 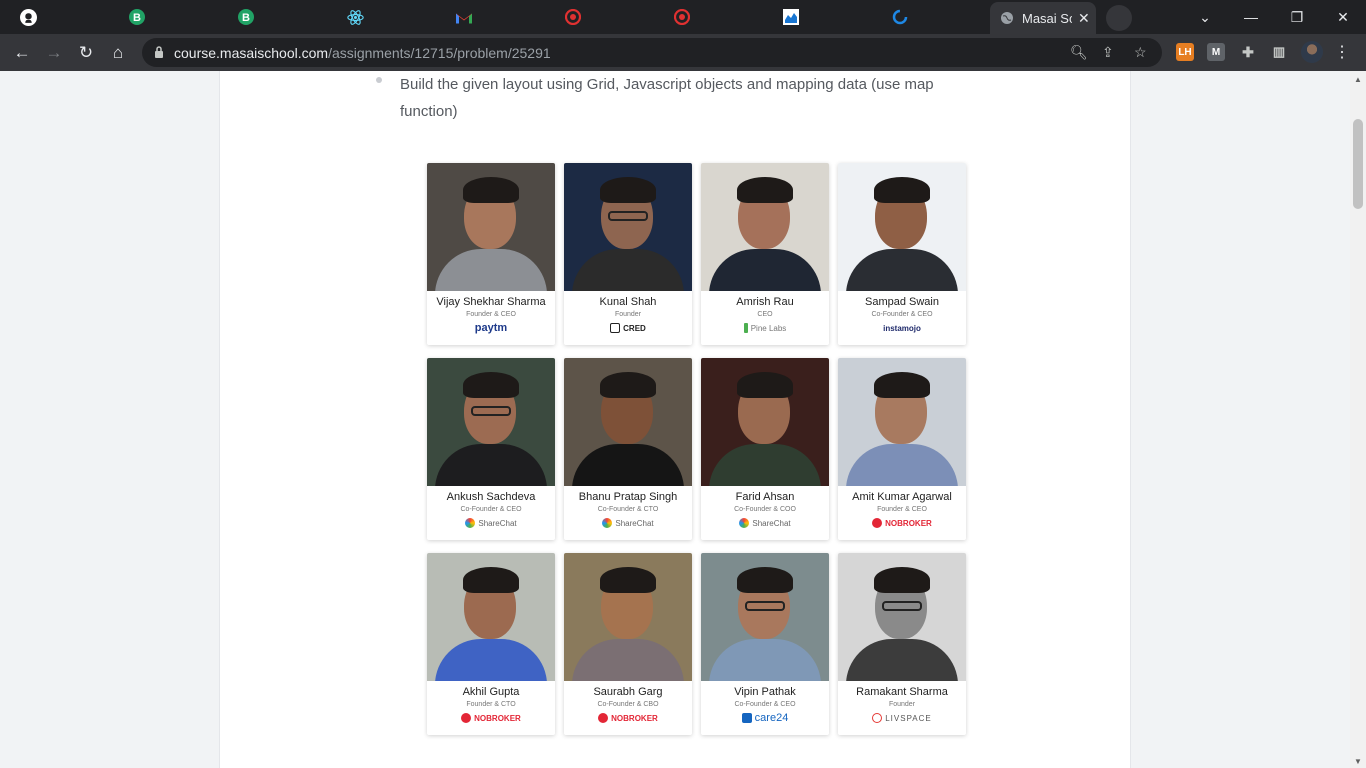 What do you see at coordinates (765, 692) in the screenshot?
I see `founder-name: Vipin Pathak` at bounding box center [765, 692].